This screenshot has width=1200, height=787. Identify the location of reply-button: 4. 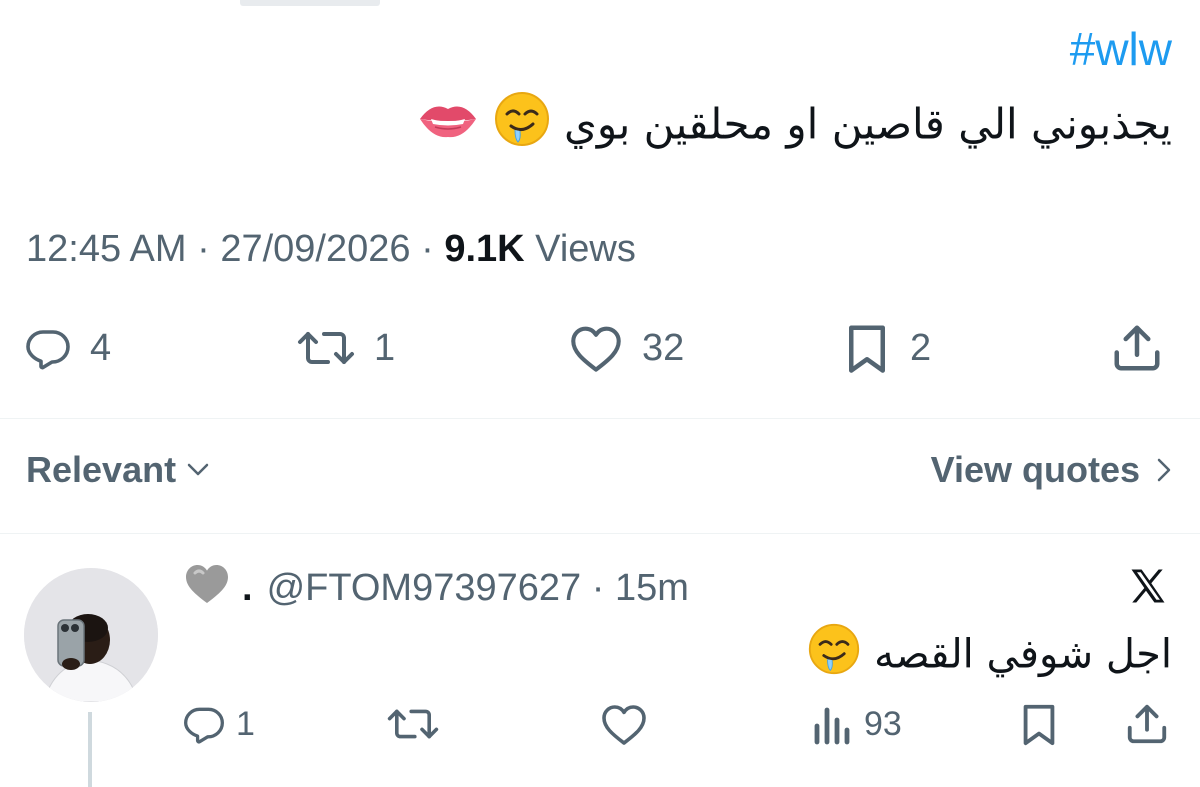
(67, 348).